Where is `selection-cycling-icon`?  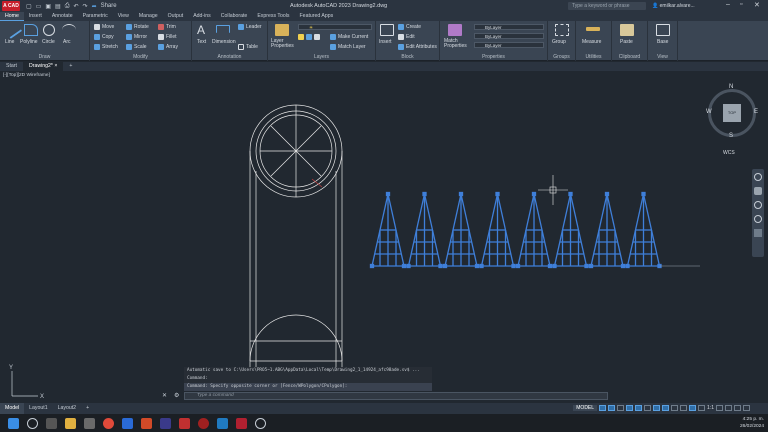
selection-cycling-icon is located at coordinates (702, 408).